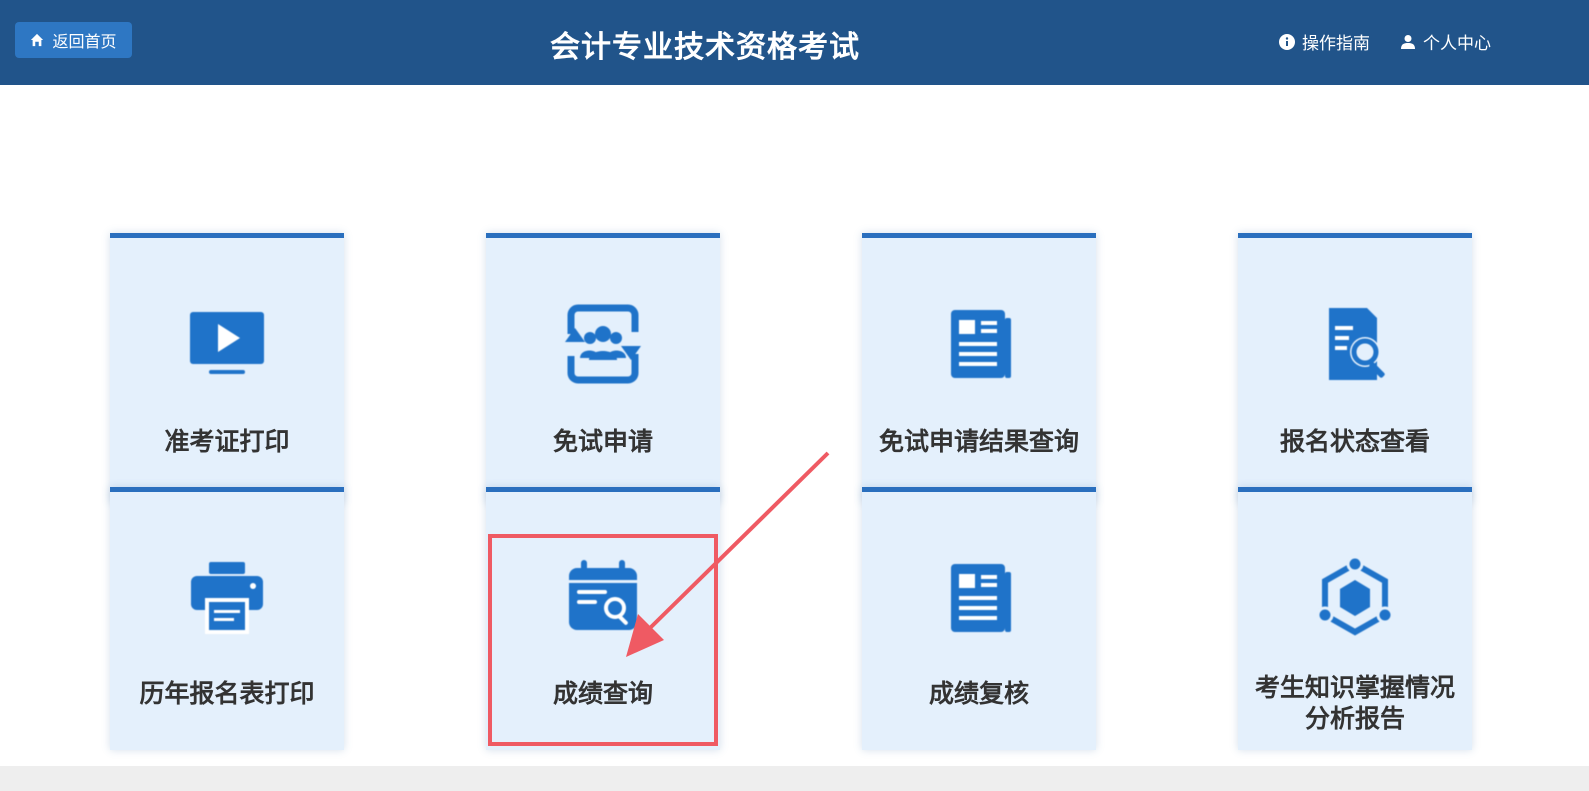  Describe the element at coordinates (603, 344) in the screenshot. I see `user-group-exchange-icon` at that location.